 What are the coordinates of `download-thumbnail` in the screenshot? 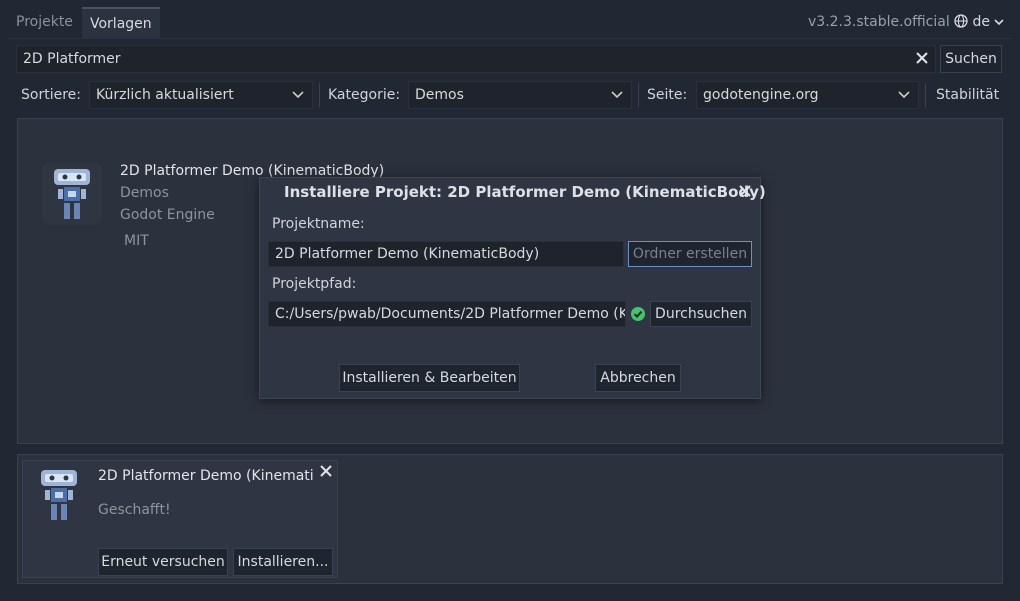 It's located at (59, 495).